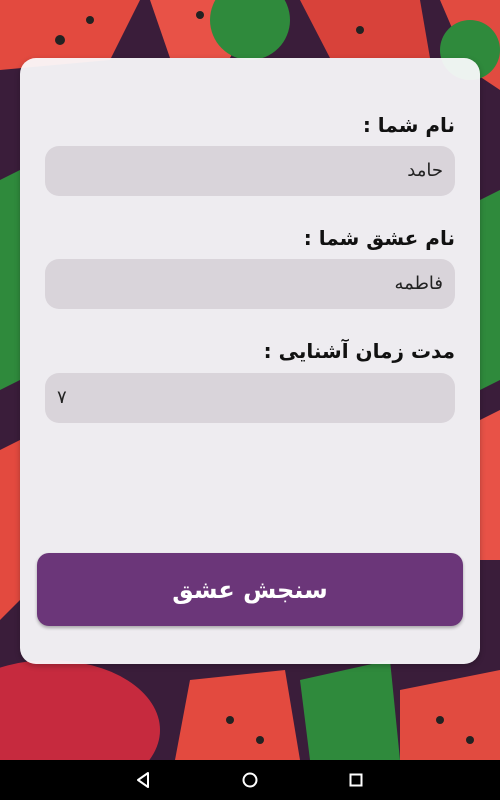 This screenshot has width=500, height=800. What do you see at coordinates (250, 589) in the screenshot?
I see `measure-love-button: سنجش عشق` at bounding box center [250, 589].